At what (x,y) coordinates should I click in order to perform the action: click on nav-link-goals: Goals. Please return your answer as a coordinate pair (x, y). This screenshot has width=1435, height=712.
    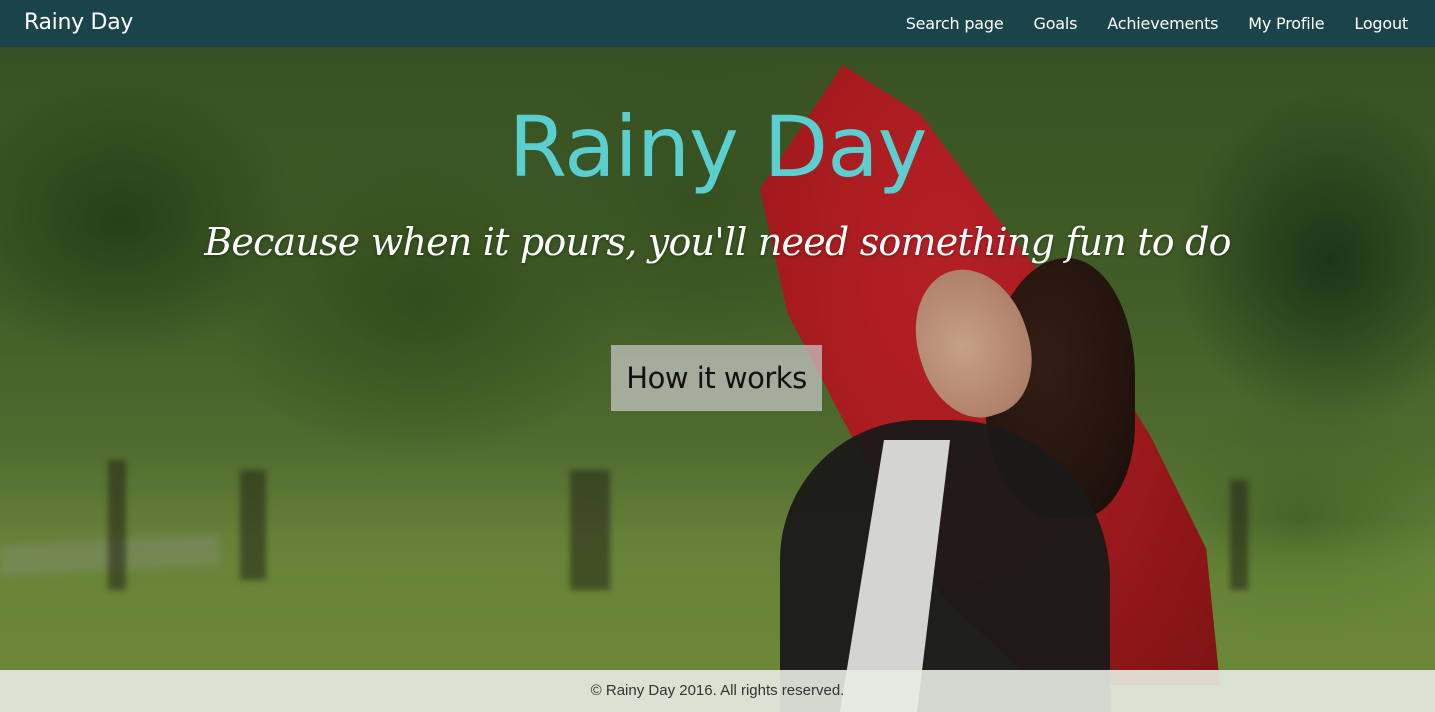
    Looking at the image, I should click on (1056, 23).